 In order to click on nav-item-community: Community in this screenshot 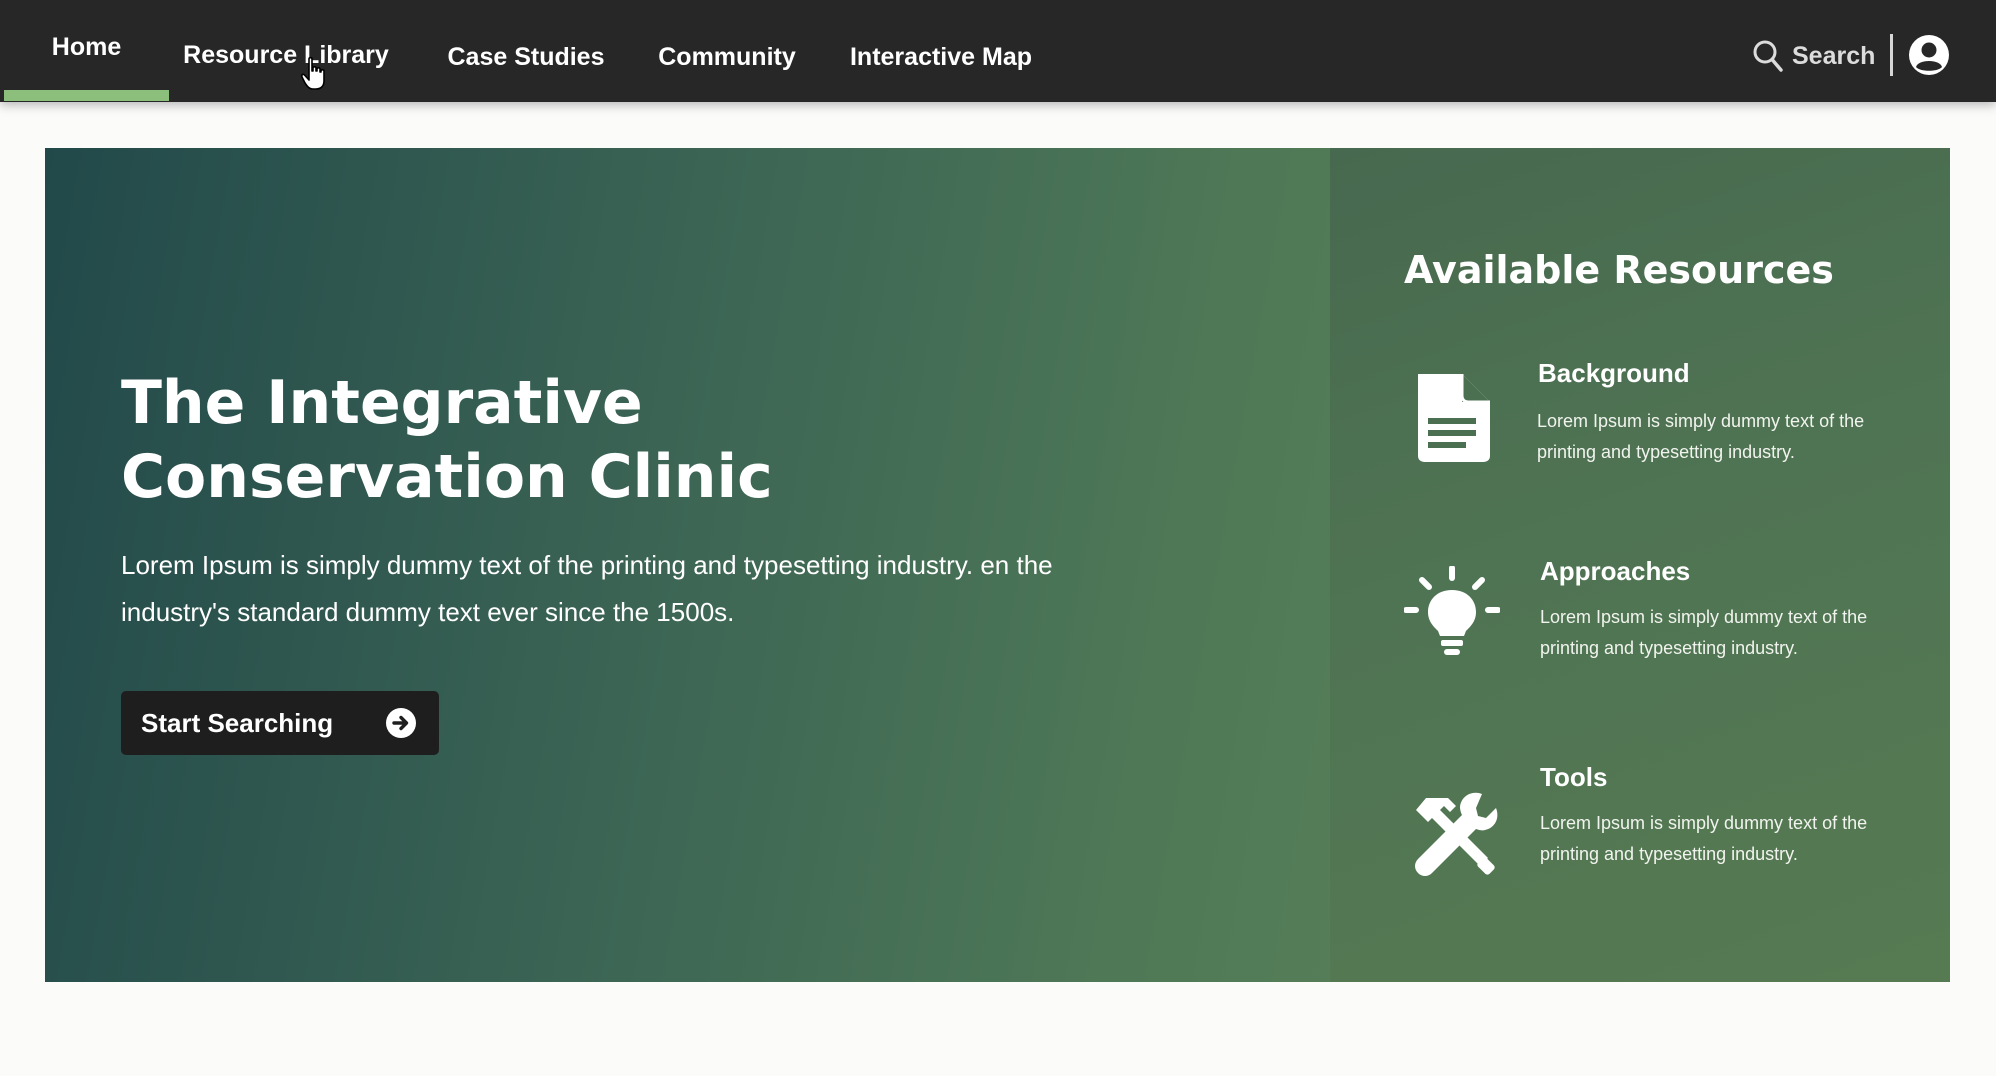, I will do `click(727, 57)`.